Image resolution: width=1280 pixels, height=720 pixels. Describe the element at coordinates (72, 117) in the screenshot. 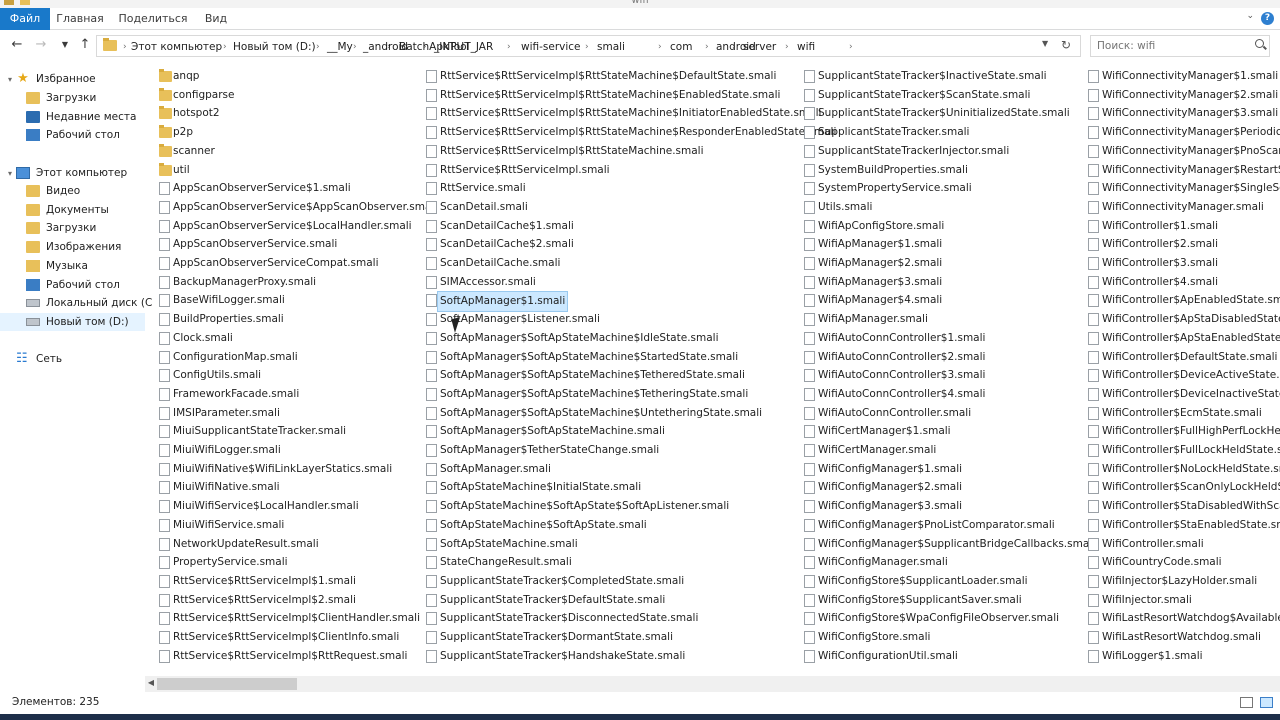

I see `nav-item-fav-1: Недавние места` at that location.